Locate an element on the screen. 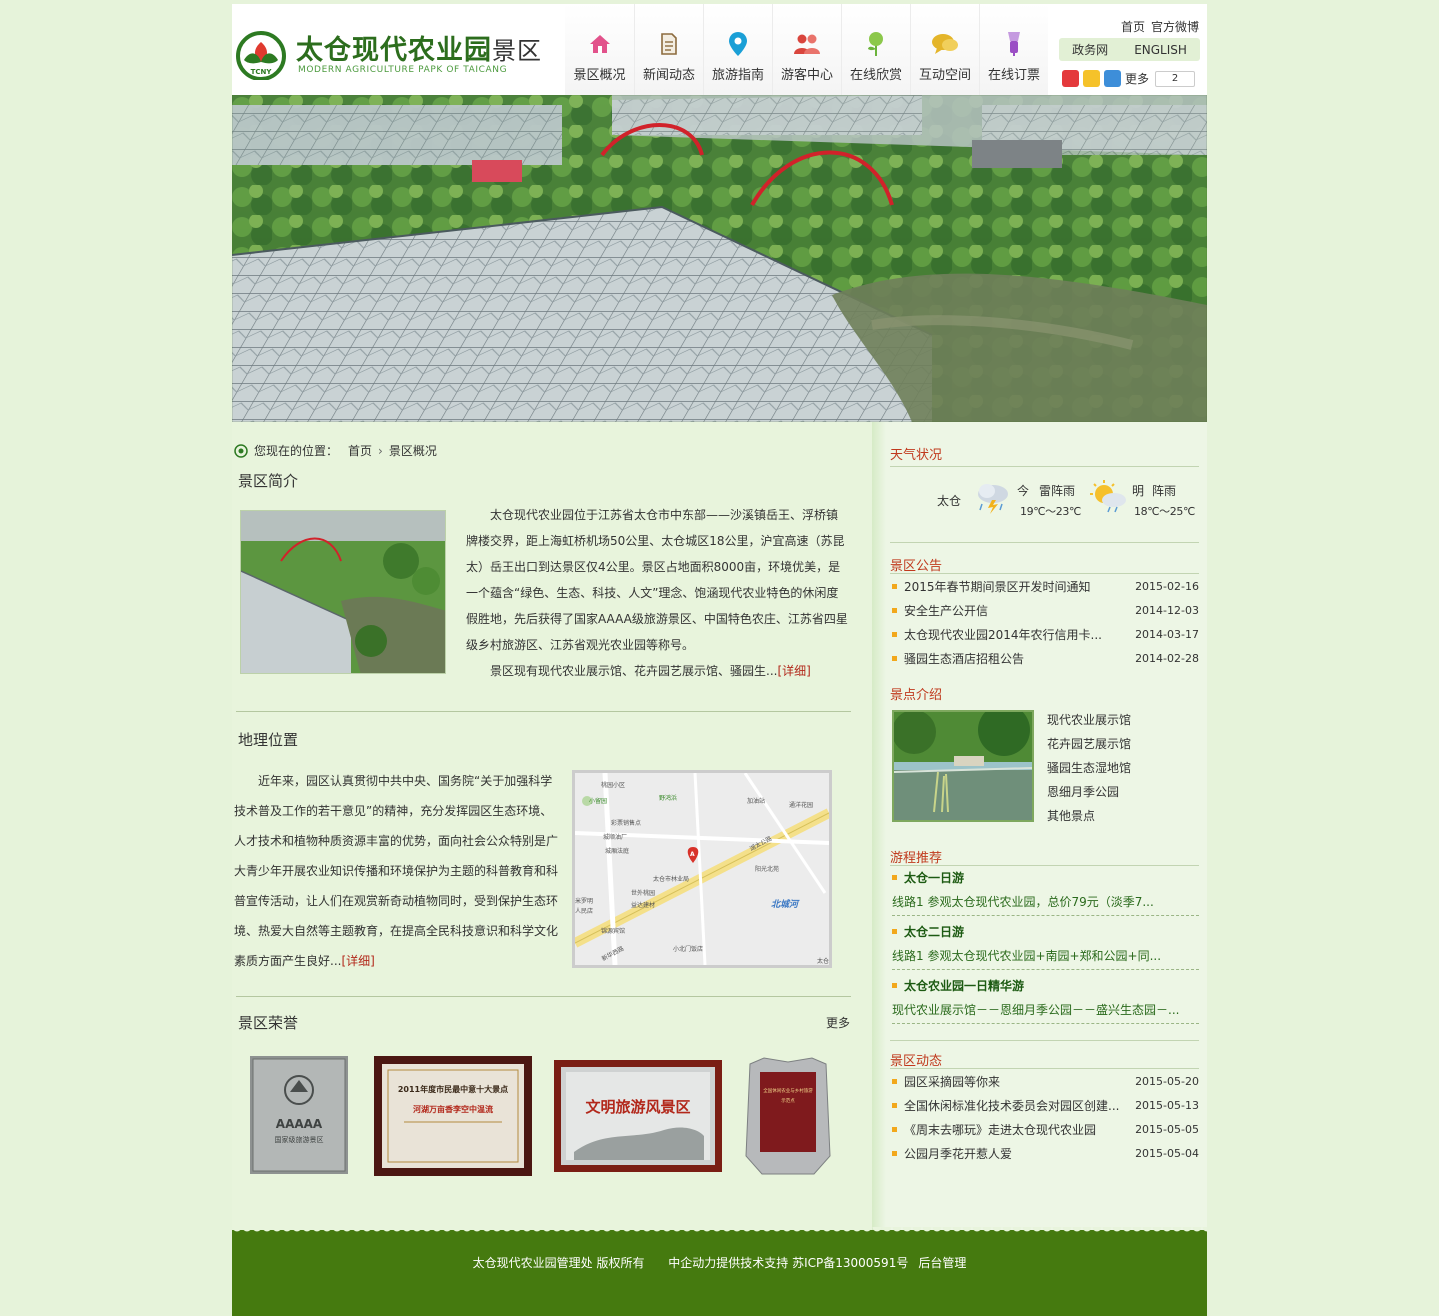 This screenshot has height=1316, width=1439. nav-item-news: 新闻动态 is located at coordinates (668, 49).